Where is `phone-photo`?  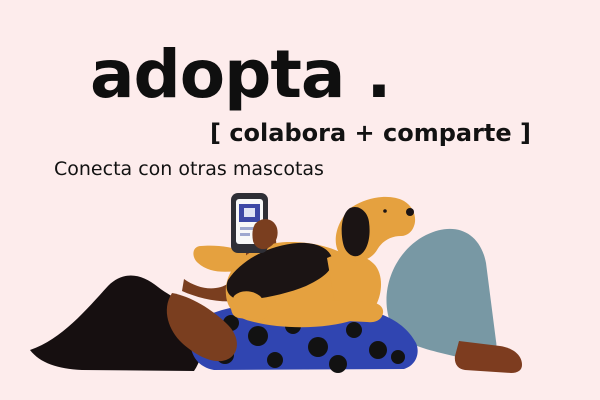 phone-photo is located at coordinates (249, 213).